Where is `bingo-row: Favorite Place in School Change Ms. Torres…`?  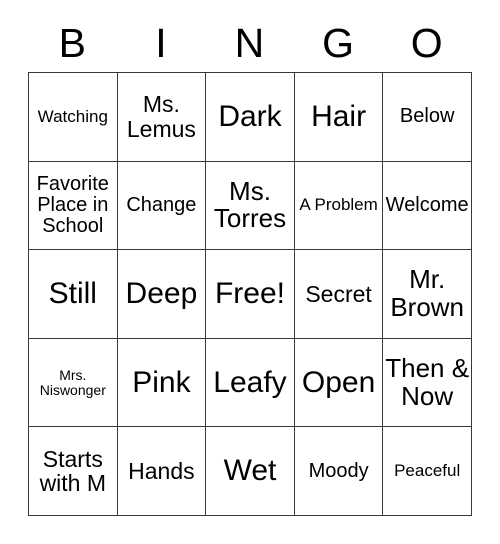 bingo-row: Favorite Place in School Change Ms. Torres… is located at coordinates (250, 206).